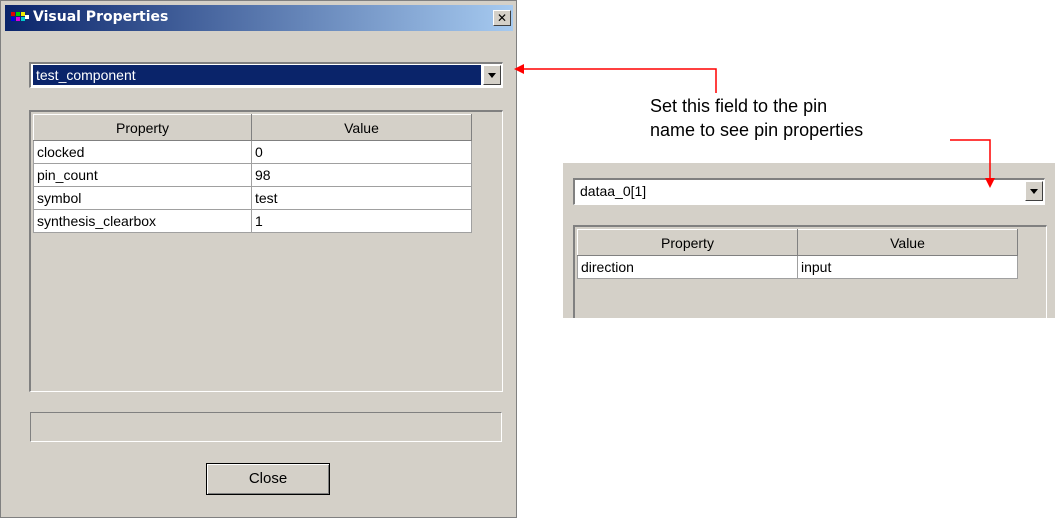 The image size is (1055, 518). Describe the element at coordinates (615, 78) in the screenshot. I see `arrow-to-component-select` at that location.